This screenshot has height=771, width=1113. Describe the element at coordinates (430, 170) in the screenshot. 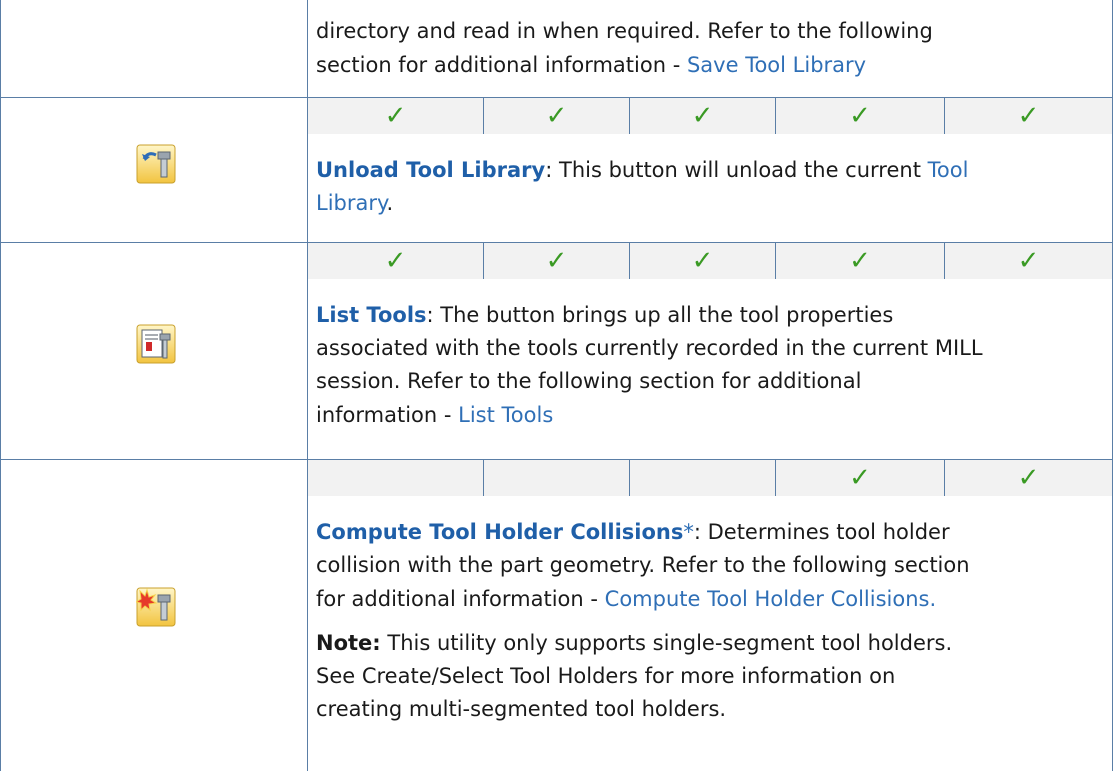

I see `unload-tool-library-link: Unload Tool Library` at that location.